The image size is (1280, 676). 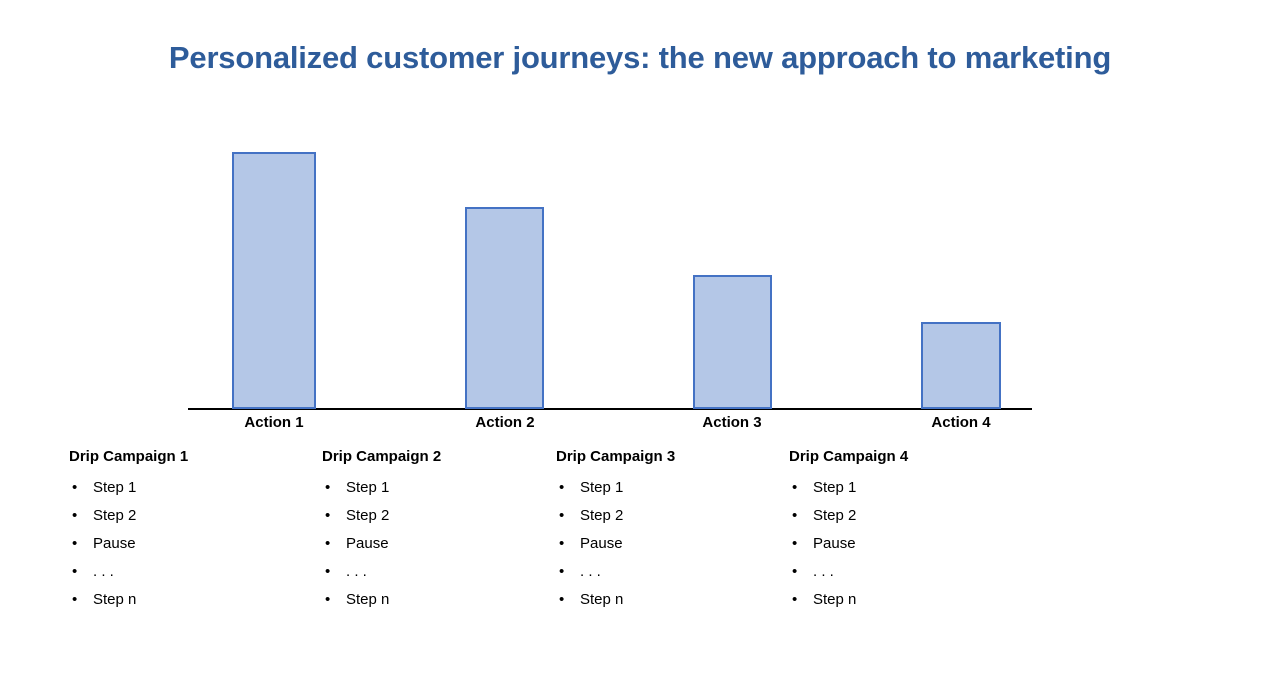 I want to click on bar-label-action-4: Action 4, so click(x=961, y=422).